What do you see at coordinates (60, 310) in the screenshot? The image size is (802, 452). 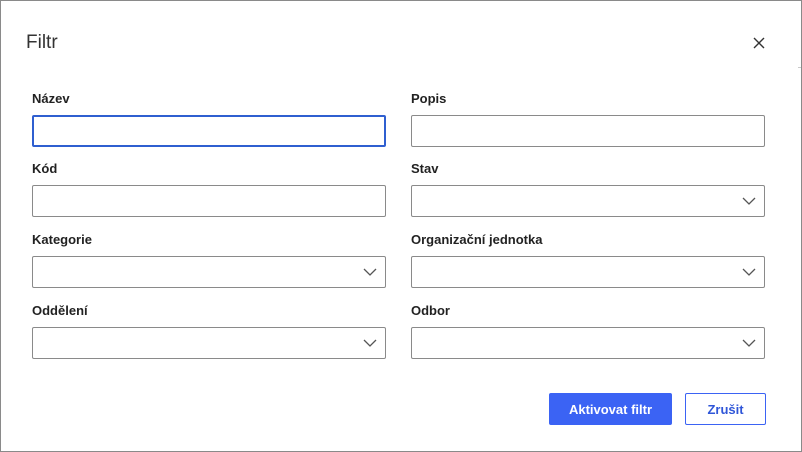 I see `oddeleni-label: Oddělení` at bounding box center [60, 310].